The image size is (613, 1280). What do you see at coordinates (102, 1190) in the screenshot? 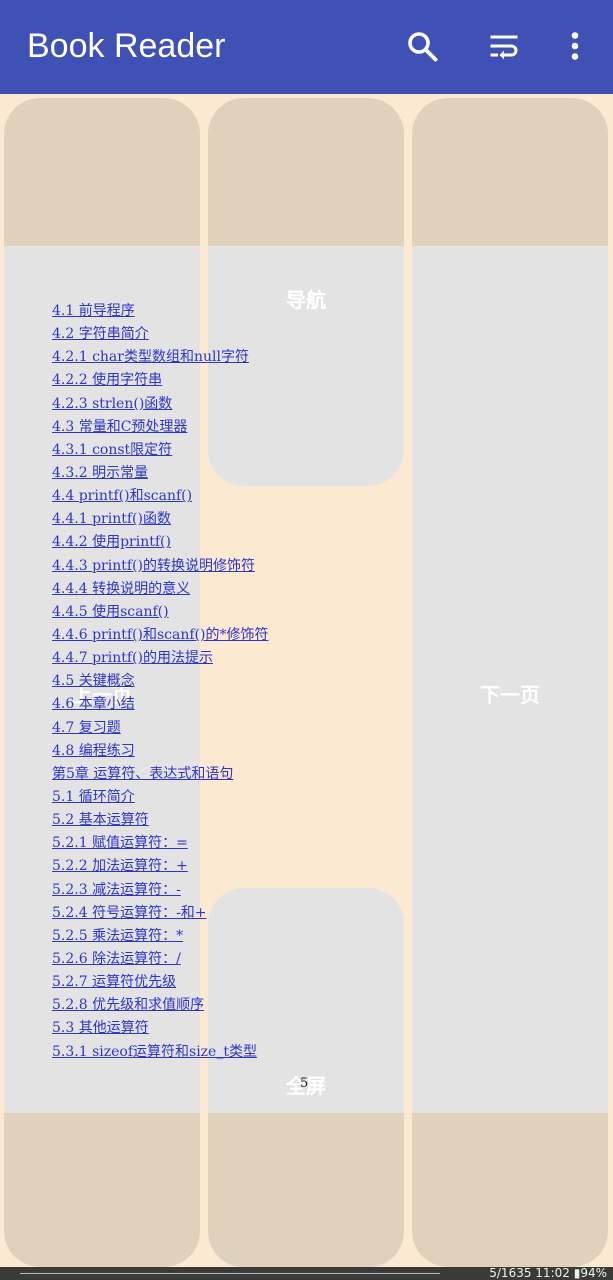
I see `tap-zone-bottom-left` at bounding box center [102, 1190].